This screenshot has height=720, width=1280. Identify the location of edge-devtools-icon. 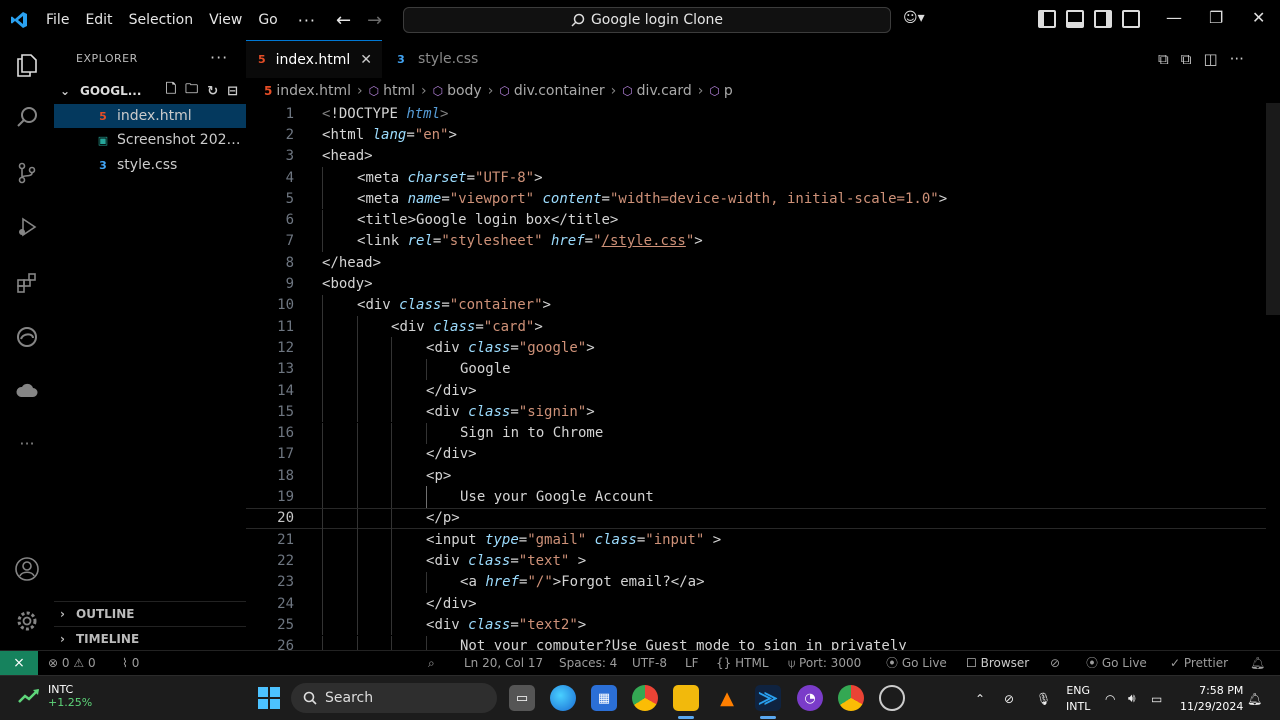
(27, 337).